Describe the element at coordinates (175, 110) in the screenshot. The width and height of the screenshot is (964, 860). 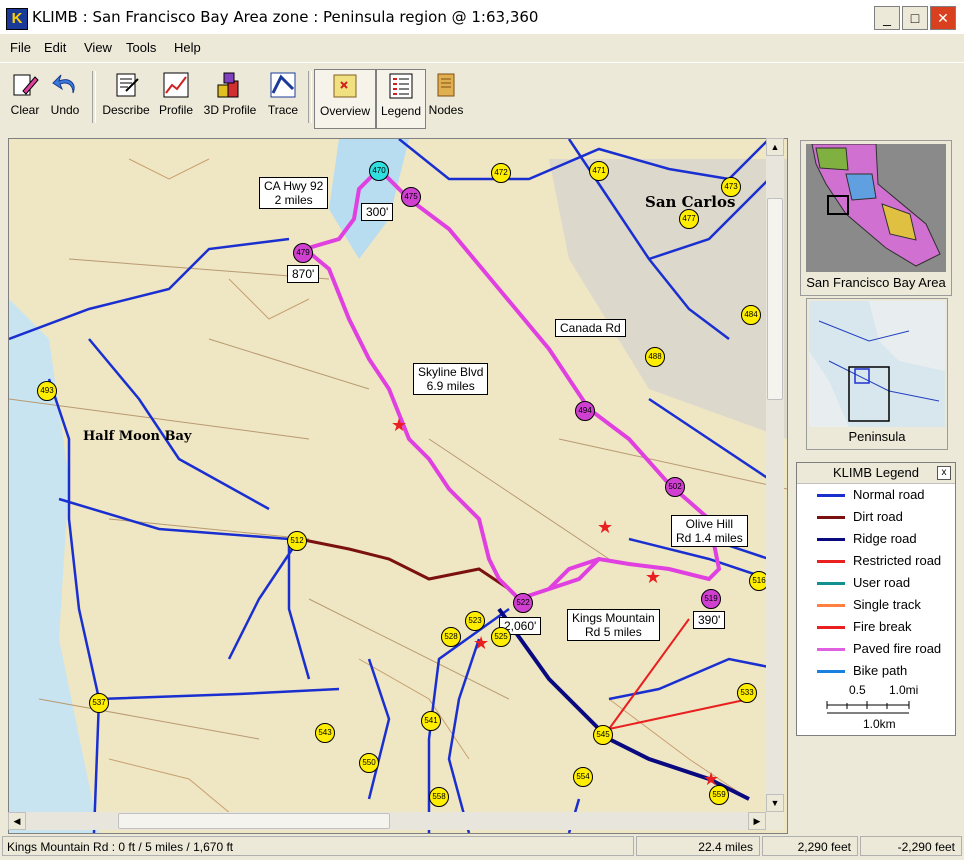
I see `profile-label: Profile` at that location.